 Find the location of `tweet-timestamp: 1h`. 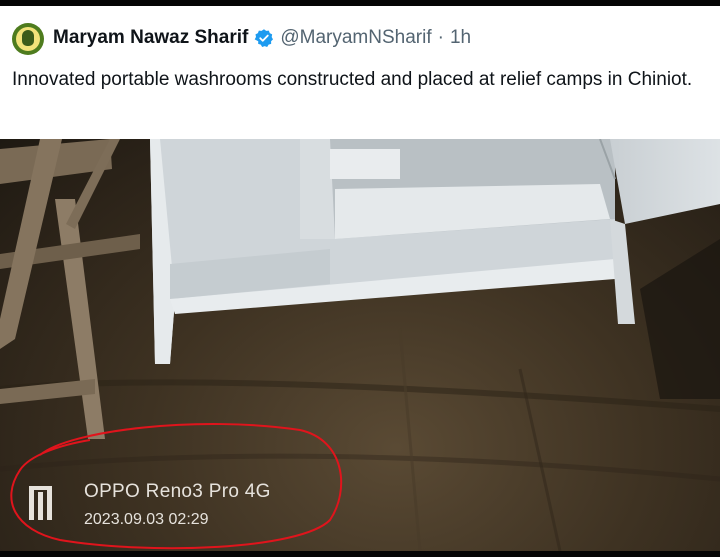

tweet-timestamp: 1h is located at coordinates (460, 38).